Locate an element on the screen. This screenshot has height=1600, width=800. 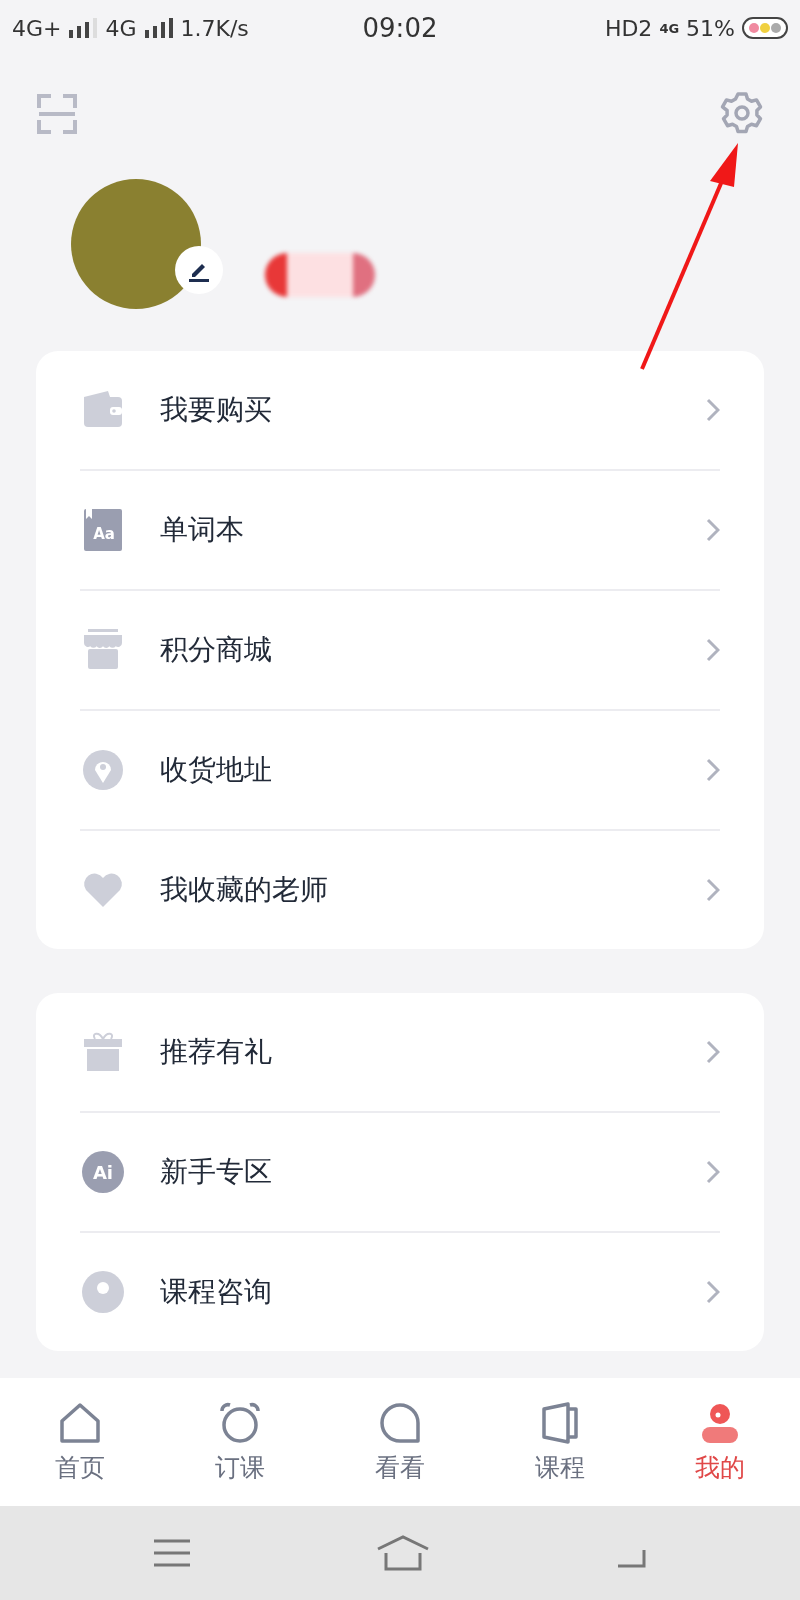
menu-item: 积分商城 is located at coordinates (400, 650).